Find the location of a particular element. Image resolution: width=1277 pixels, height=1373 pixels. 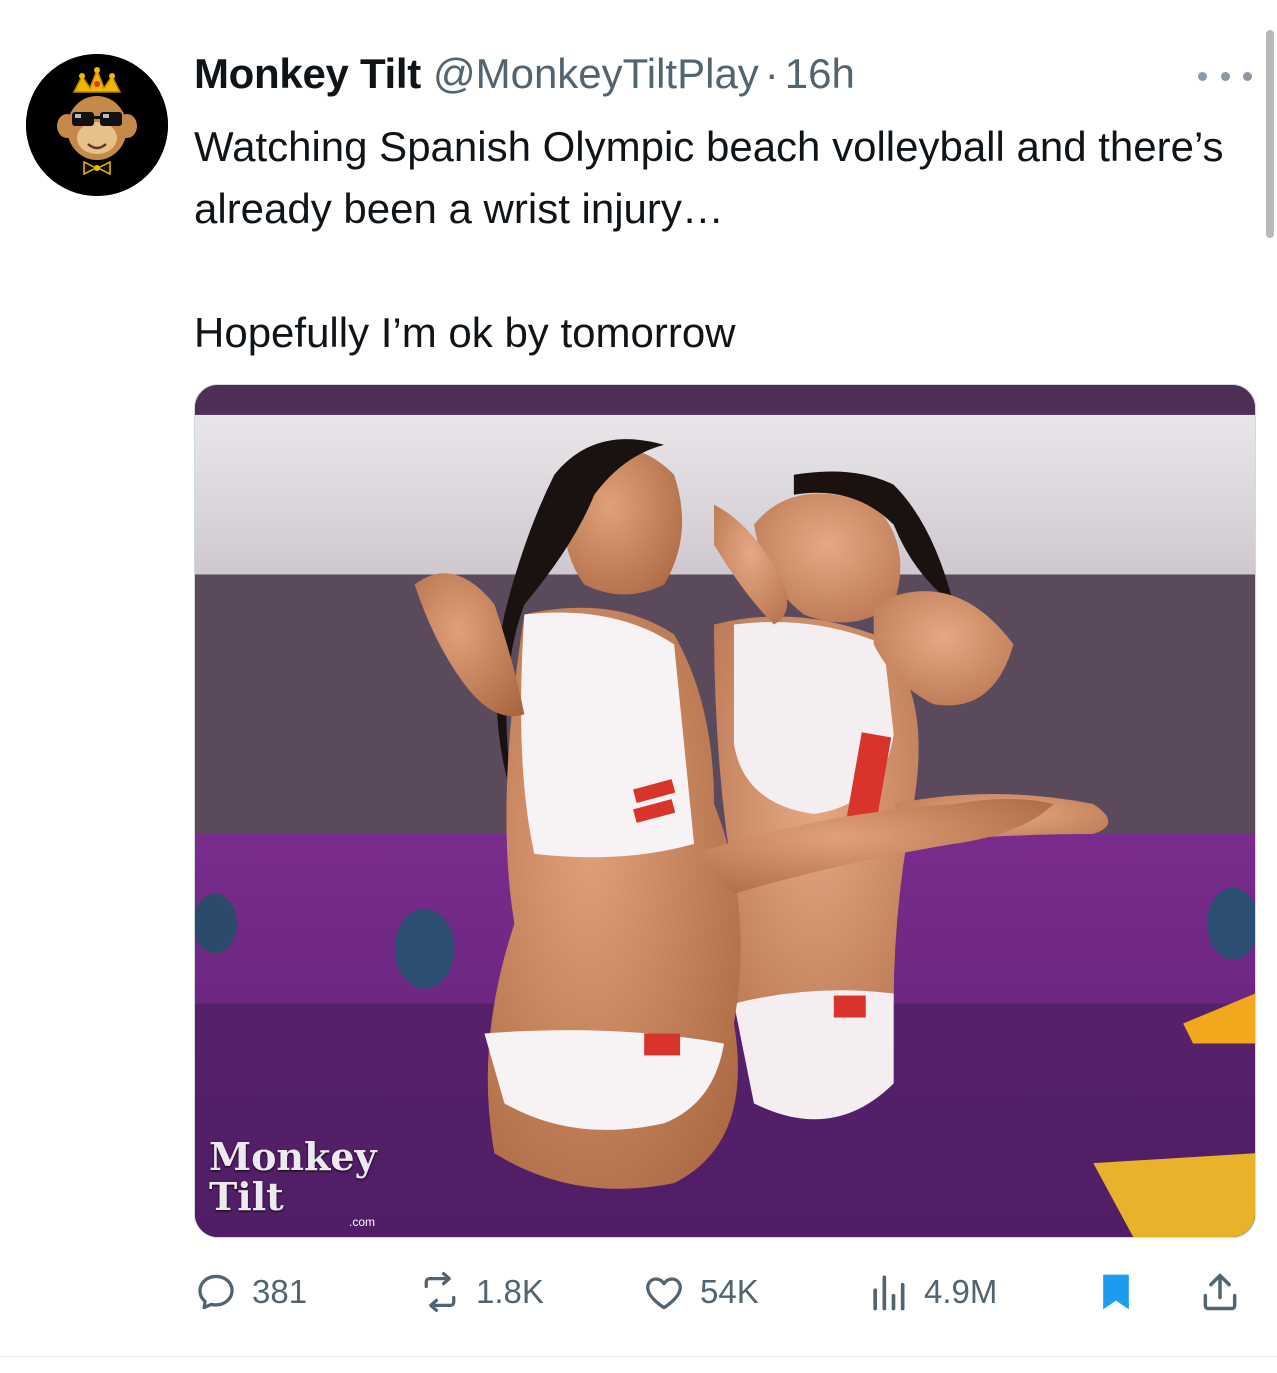

watermark-sub: .com is located at coordinates (362, 1222).